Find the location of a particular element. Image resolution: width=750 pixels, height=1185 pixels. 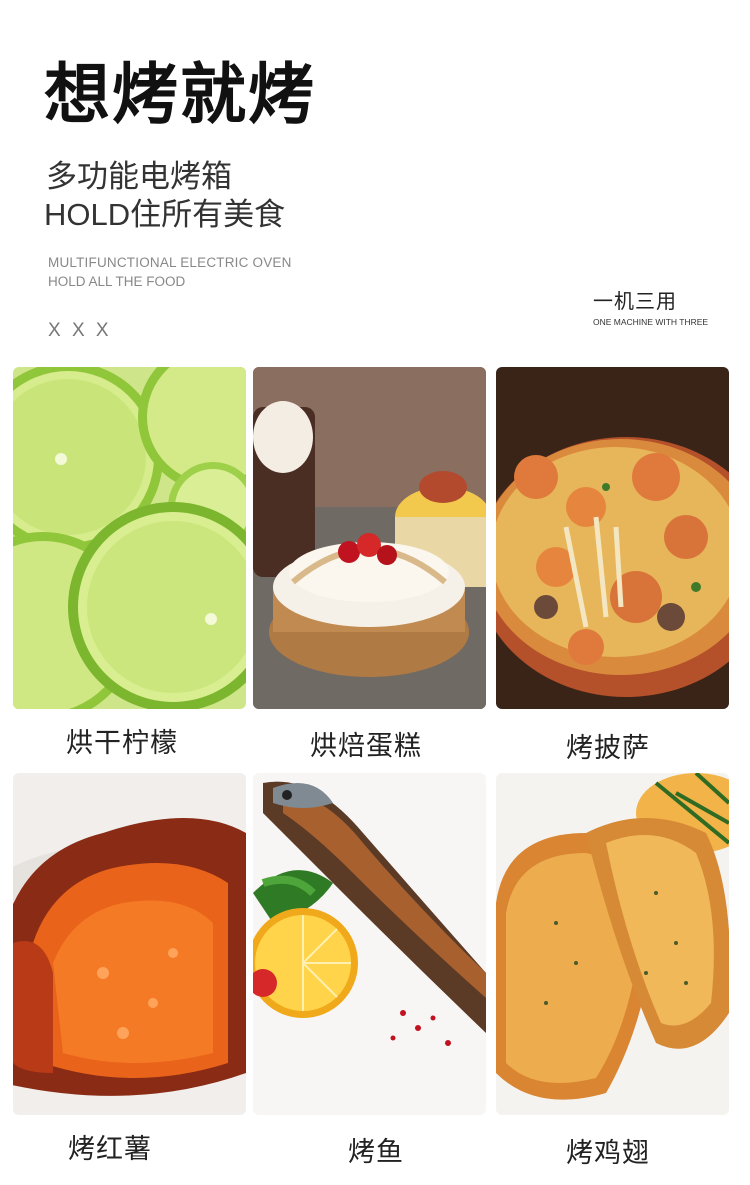

caption-bake-cake: 烘焙蛋糕 is located at coordinates (366, 746).